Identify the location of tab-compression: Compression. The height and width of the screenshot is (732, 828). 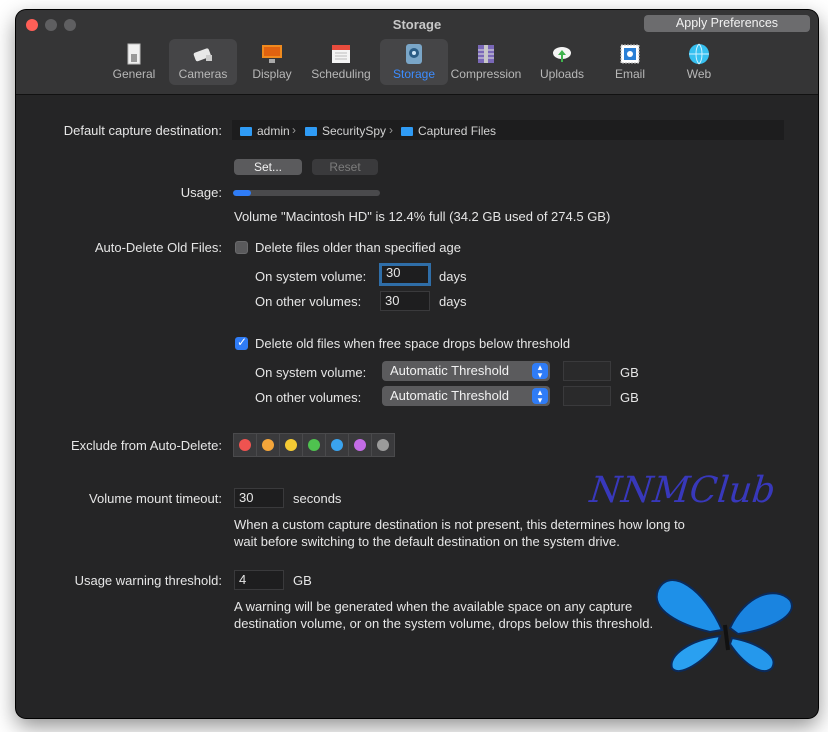
(486, 62).